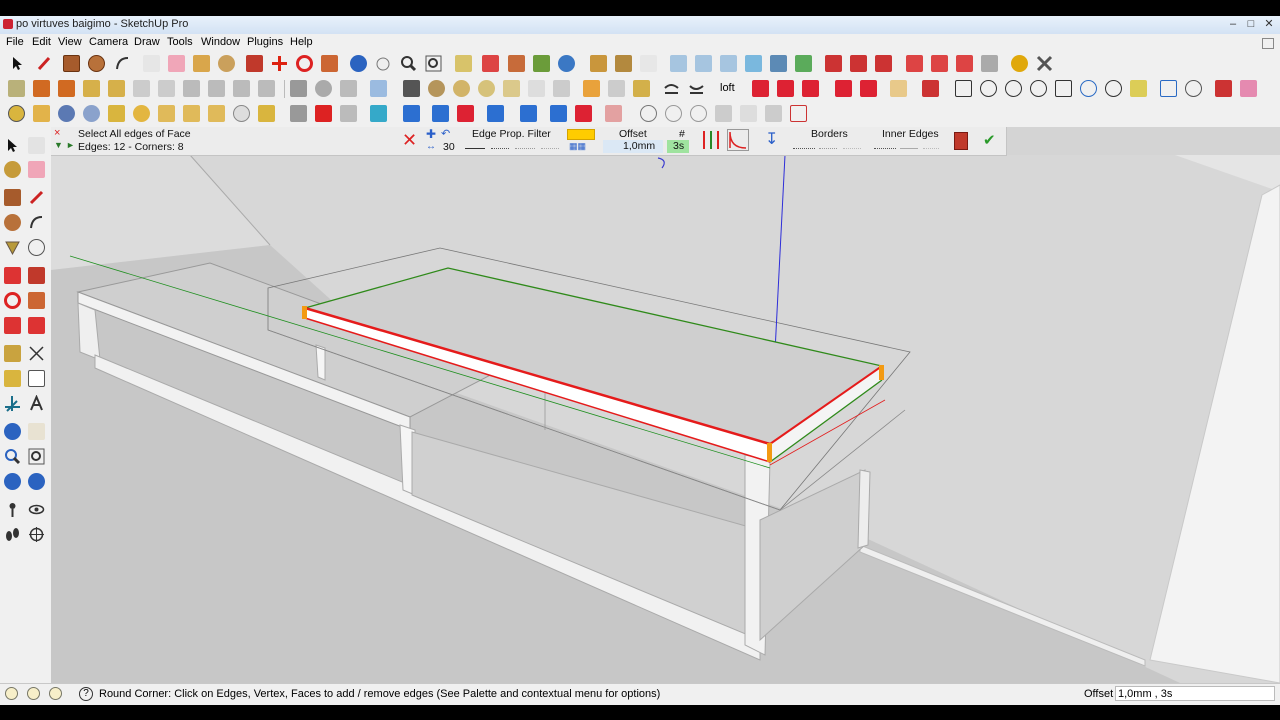 The image size is (1280, 720). What do you see at coordinates (116, 113) in the screenshot?
I see `row3-tool-4-icon` at bounding box center [116, 113].